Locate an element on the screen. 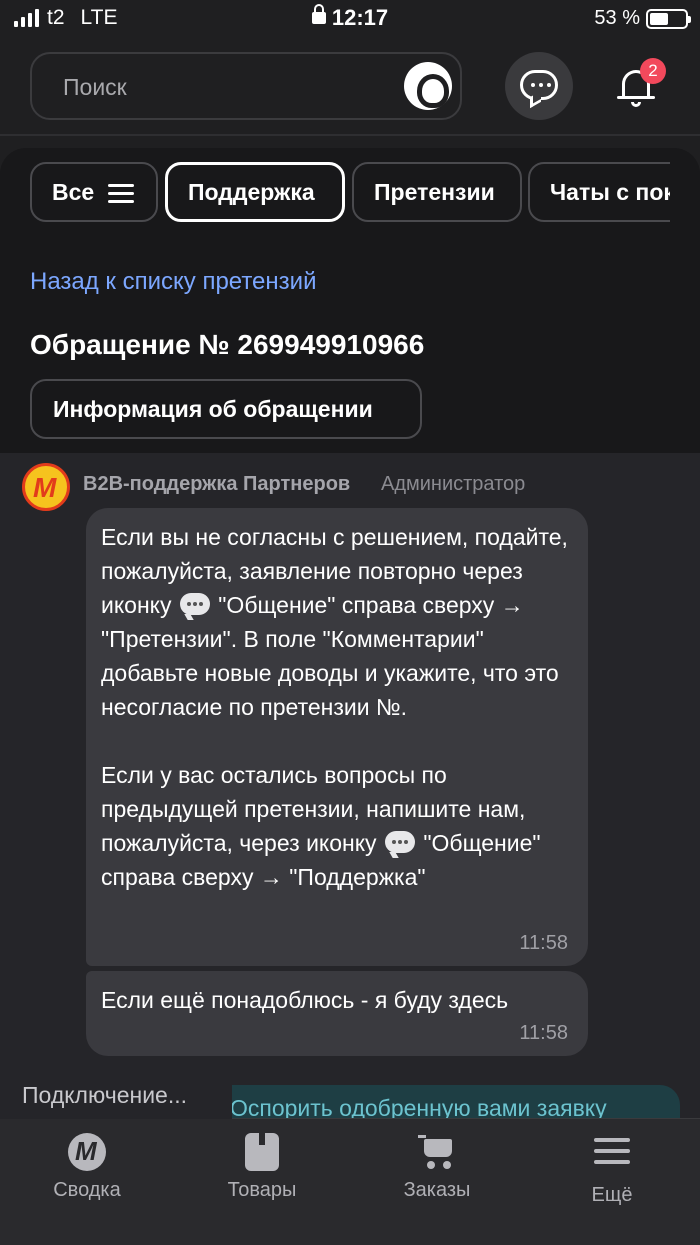 Image resolution: width=700 pixels, height=1245 pixels. goods-icon is located at coordinates (262, 1152).